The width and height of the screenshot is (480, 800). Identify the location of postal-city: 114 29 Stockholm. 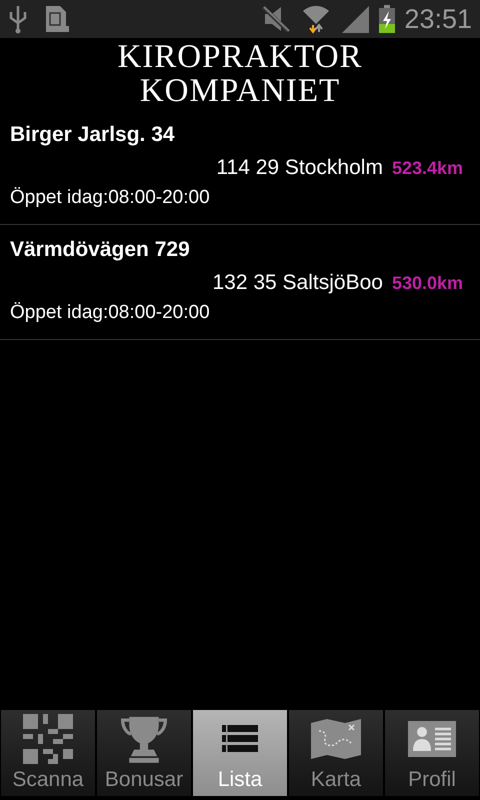
(299, 168).